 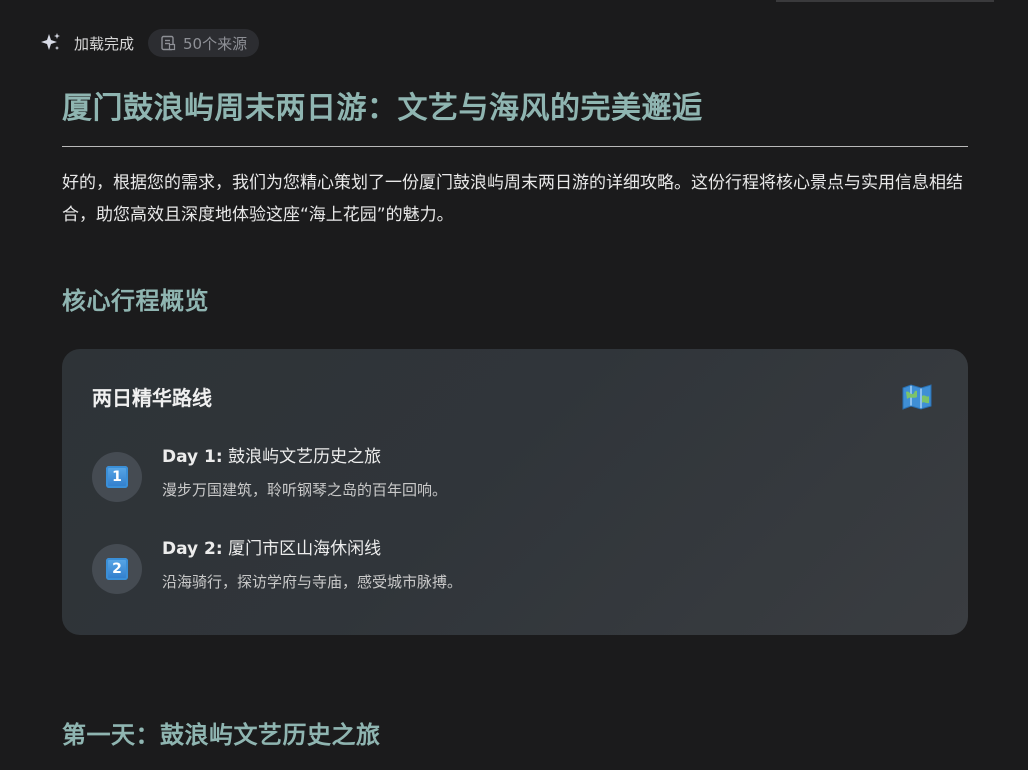 I want to click on sources-button: 50个来源, so click(x=204, y=43).